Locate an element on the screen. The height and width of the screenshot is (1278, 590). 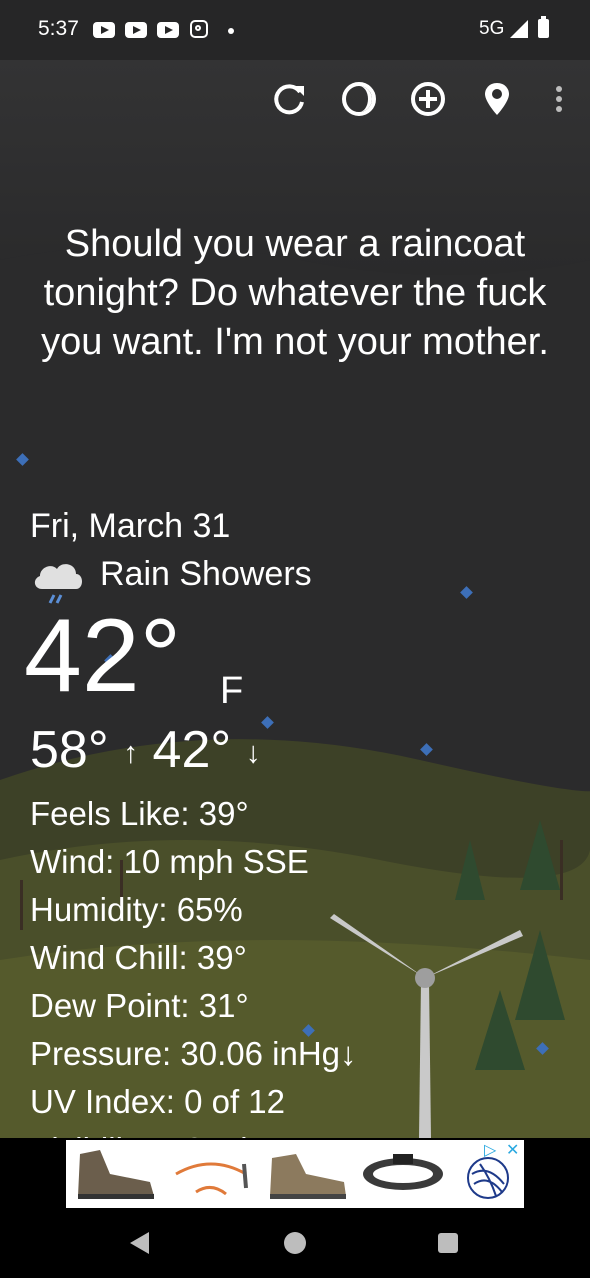
high-arrow-icon: ↑ is located at coordinates (131, 753).